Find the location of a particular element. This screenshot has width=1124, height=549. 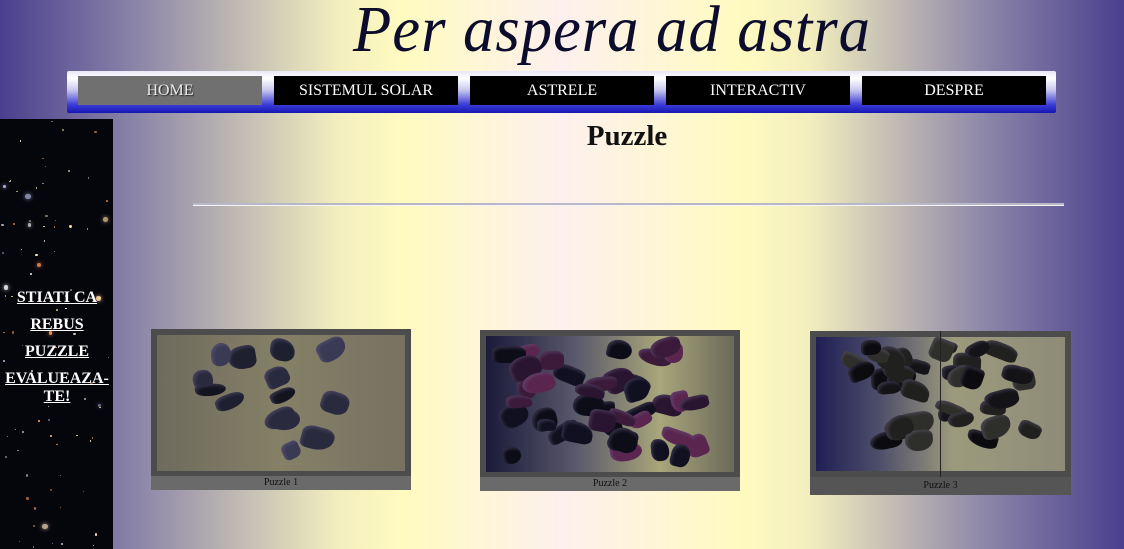

nav-interactiv: INTERACTIV is located at coordinates (758, 90).